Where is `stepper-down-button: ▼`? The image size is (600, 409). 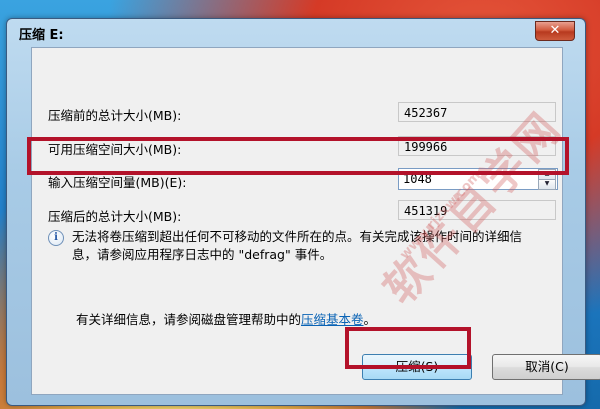
stepper-down-button: ▼ is located at coordinates (547, 184).